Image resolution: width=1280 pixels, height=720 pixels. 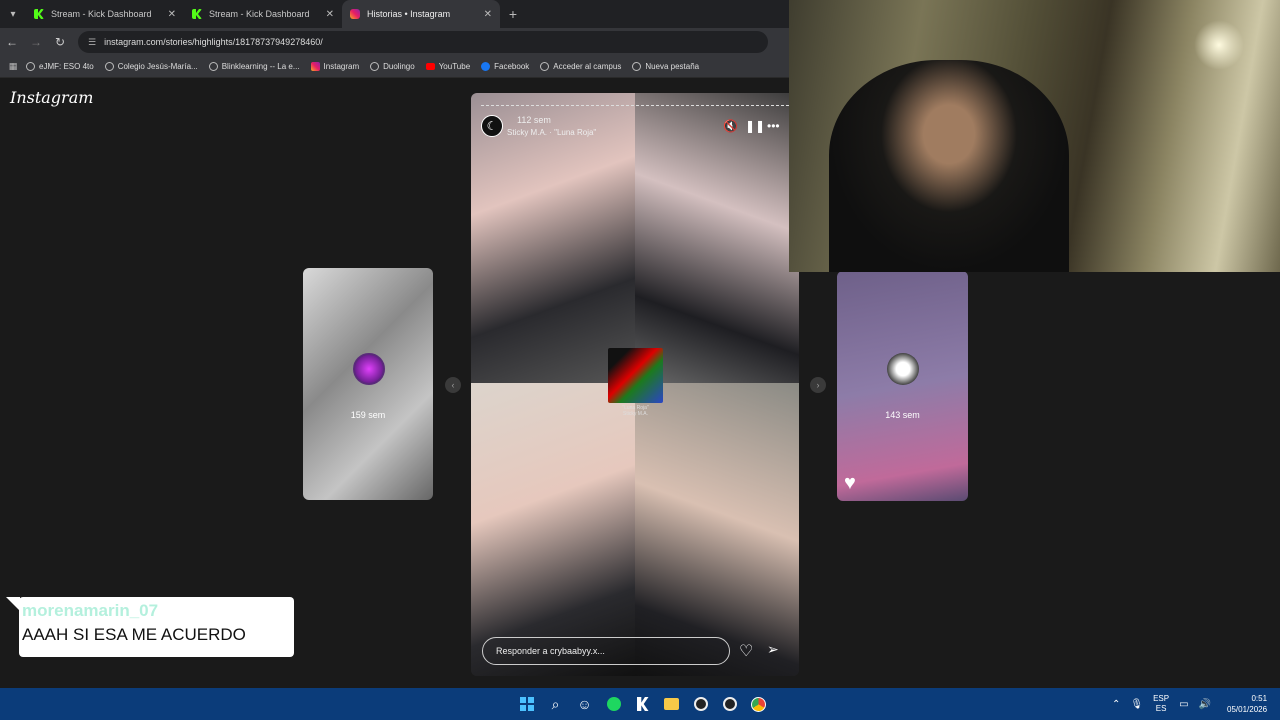 I want to click on bookmark-label: Facebook, so click(x=512, y=66).